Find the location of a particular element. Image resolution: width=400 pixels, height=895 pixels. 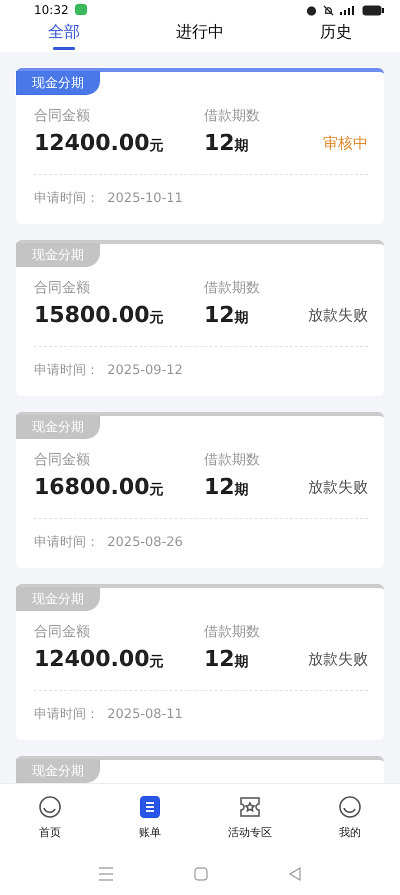

nav-item: 账单 is located at coordinates (150, 817).